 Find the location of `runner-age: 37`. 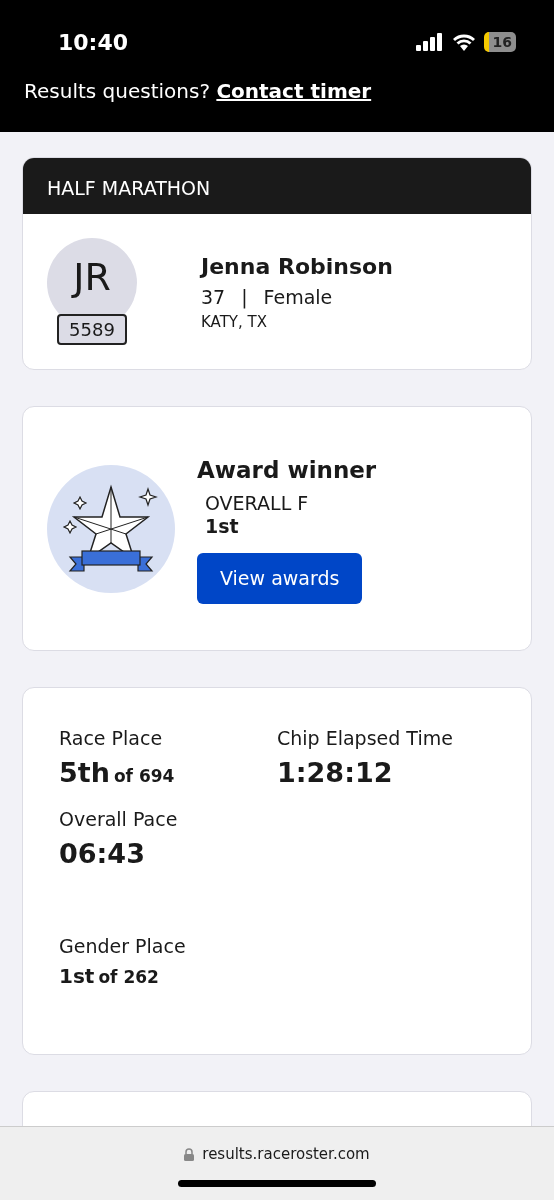

runner-age: 37 is located at coordinates (213, 297).